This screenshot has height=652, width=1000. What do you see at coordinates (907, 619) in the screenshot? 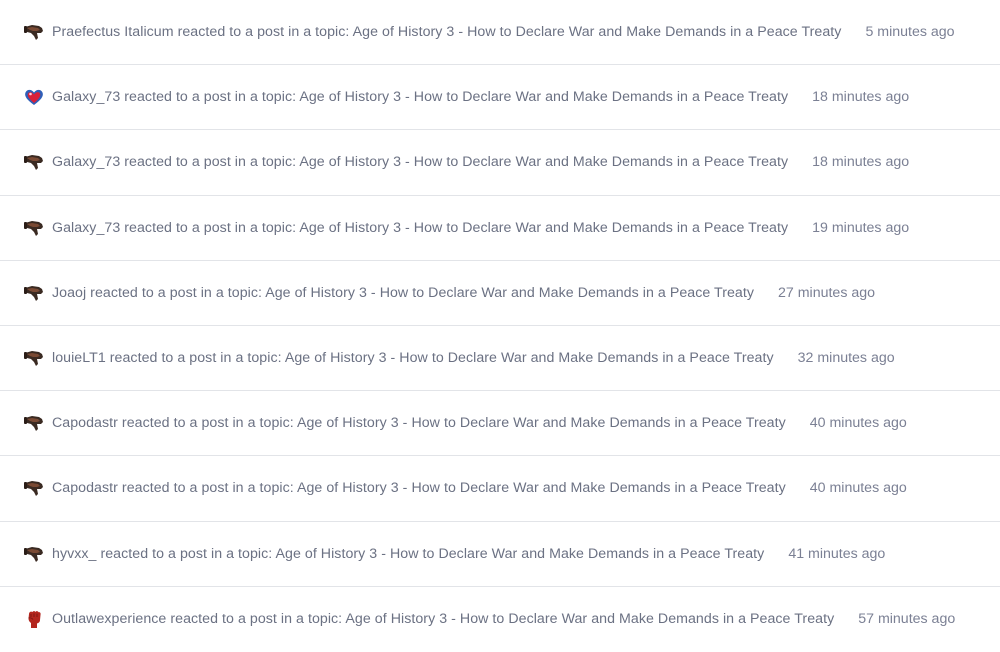
I see `timestamp: 57 minutes ago` at bounding box center [907, 619].